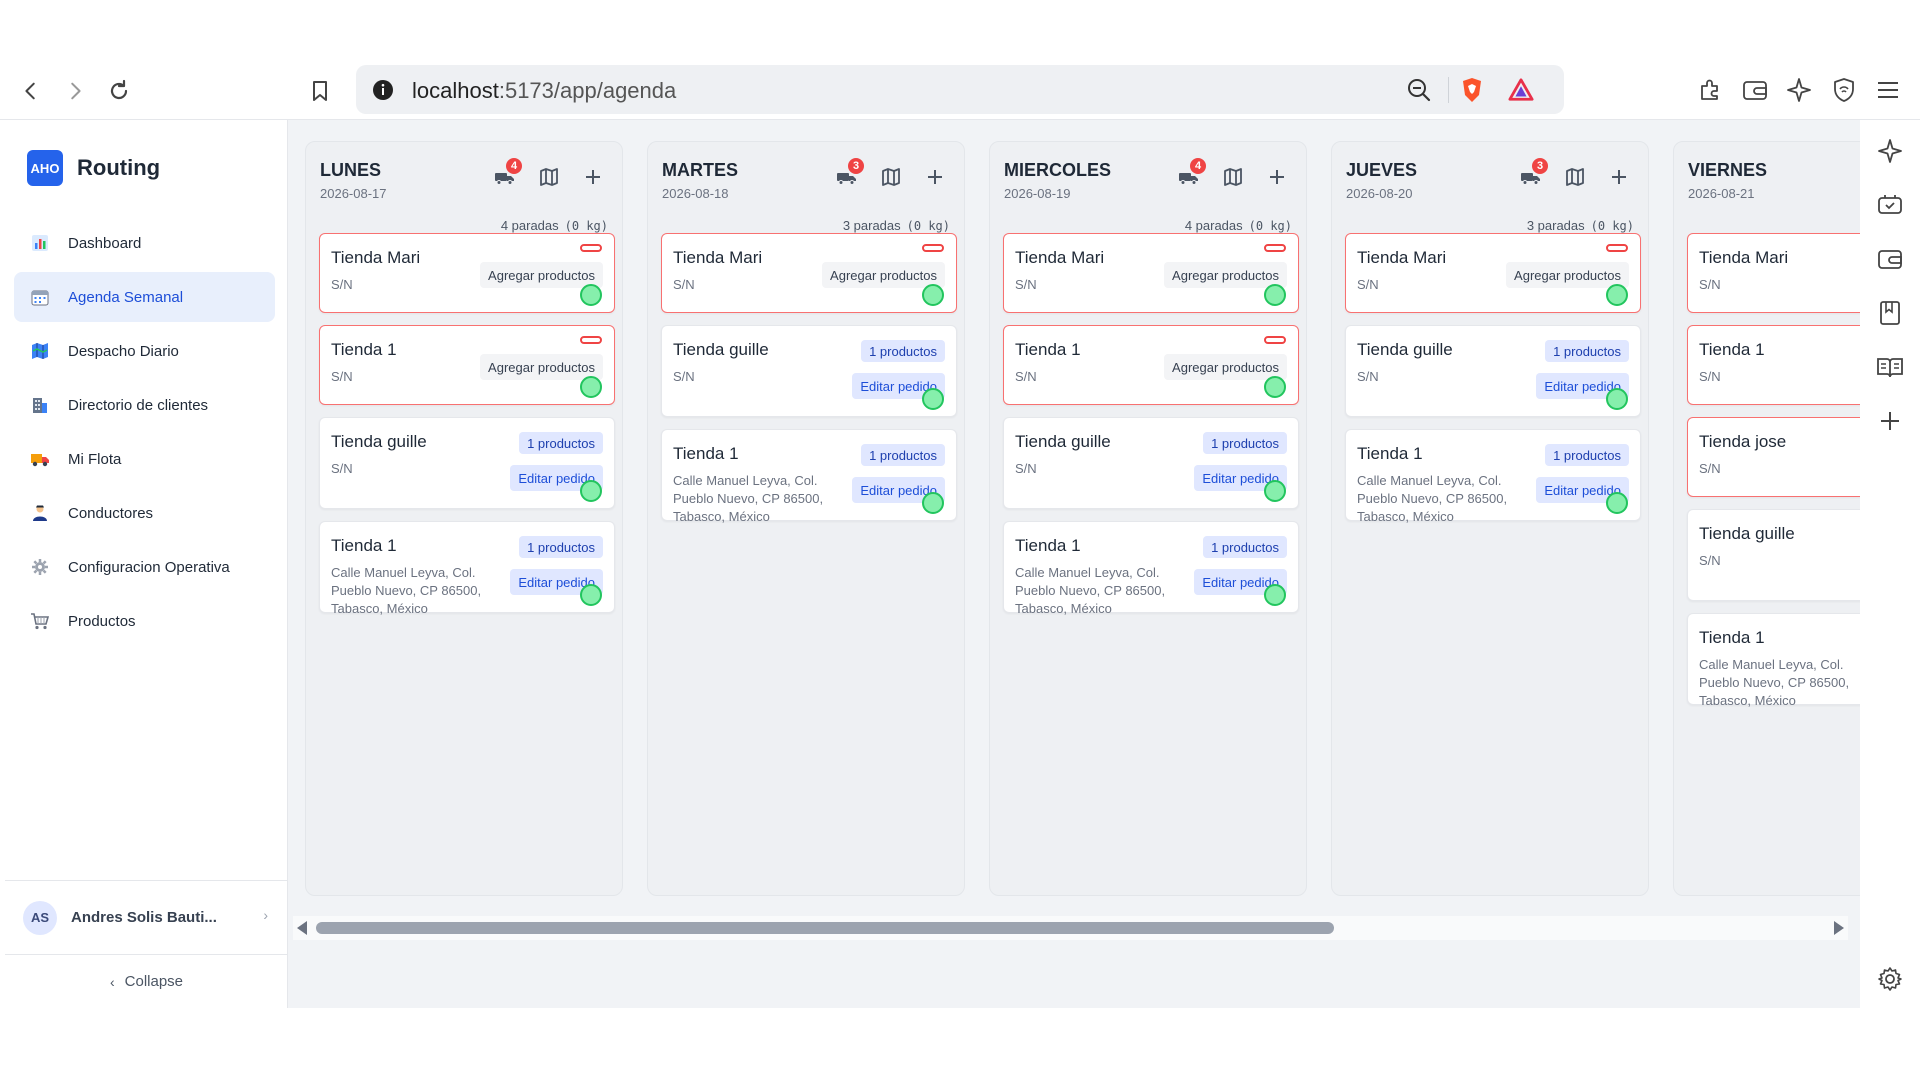 Image resolution: width=1920 pixels, height=1080 pixels. I want to click on store-address: S/N, so click(684, 376).